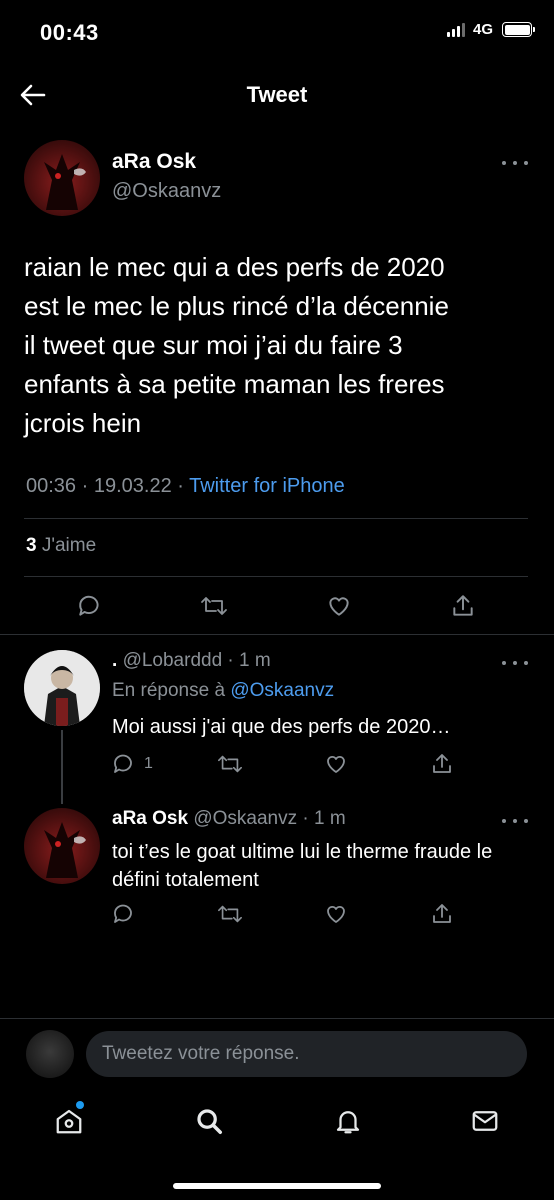  What do you see at coordinates (148, 763) in the screenshot?
I see `reply-count: 1` at bounding box center [148, 763].